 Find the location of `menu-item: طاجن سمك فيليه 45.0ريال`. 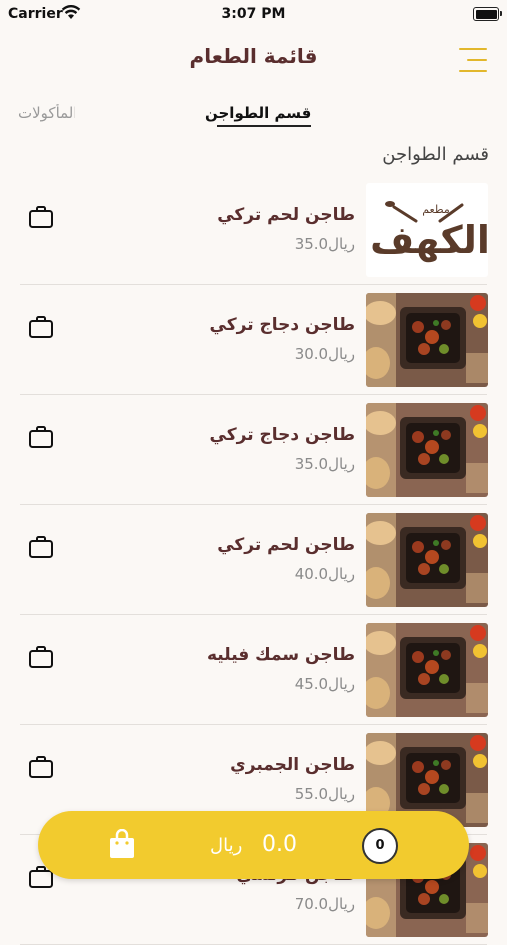

menu-item: طاجن سمك فيليه 45.0ريال is located at coordinates (253, 670).